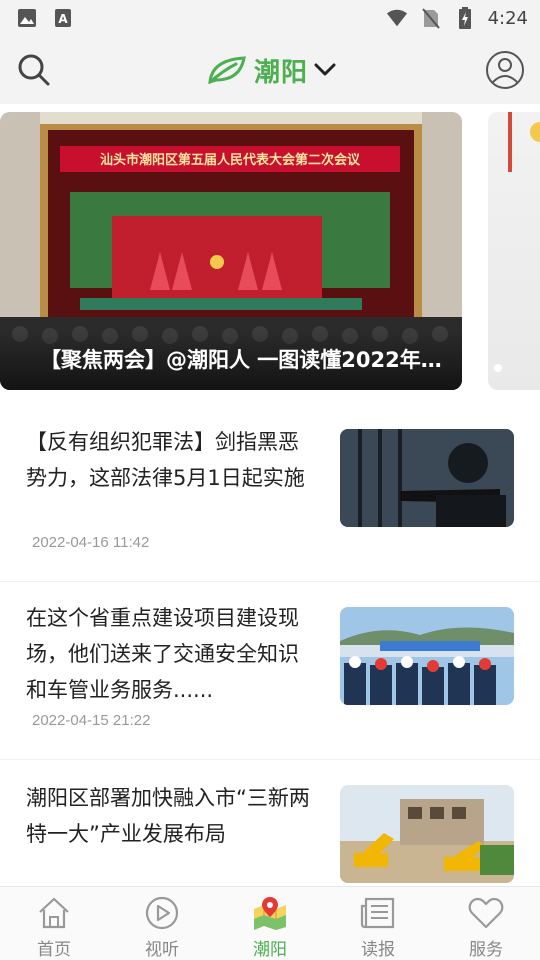  I want to click on nav-label: 读报, so click(378, 950).